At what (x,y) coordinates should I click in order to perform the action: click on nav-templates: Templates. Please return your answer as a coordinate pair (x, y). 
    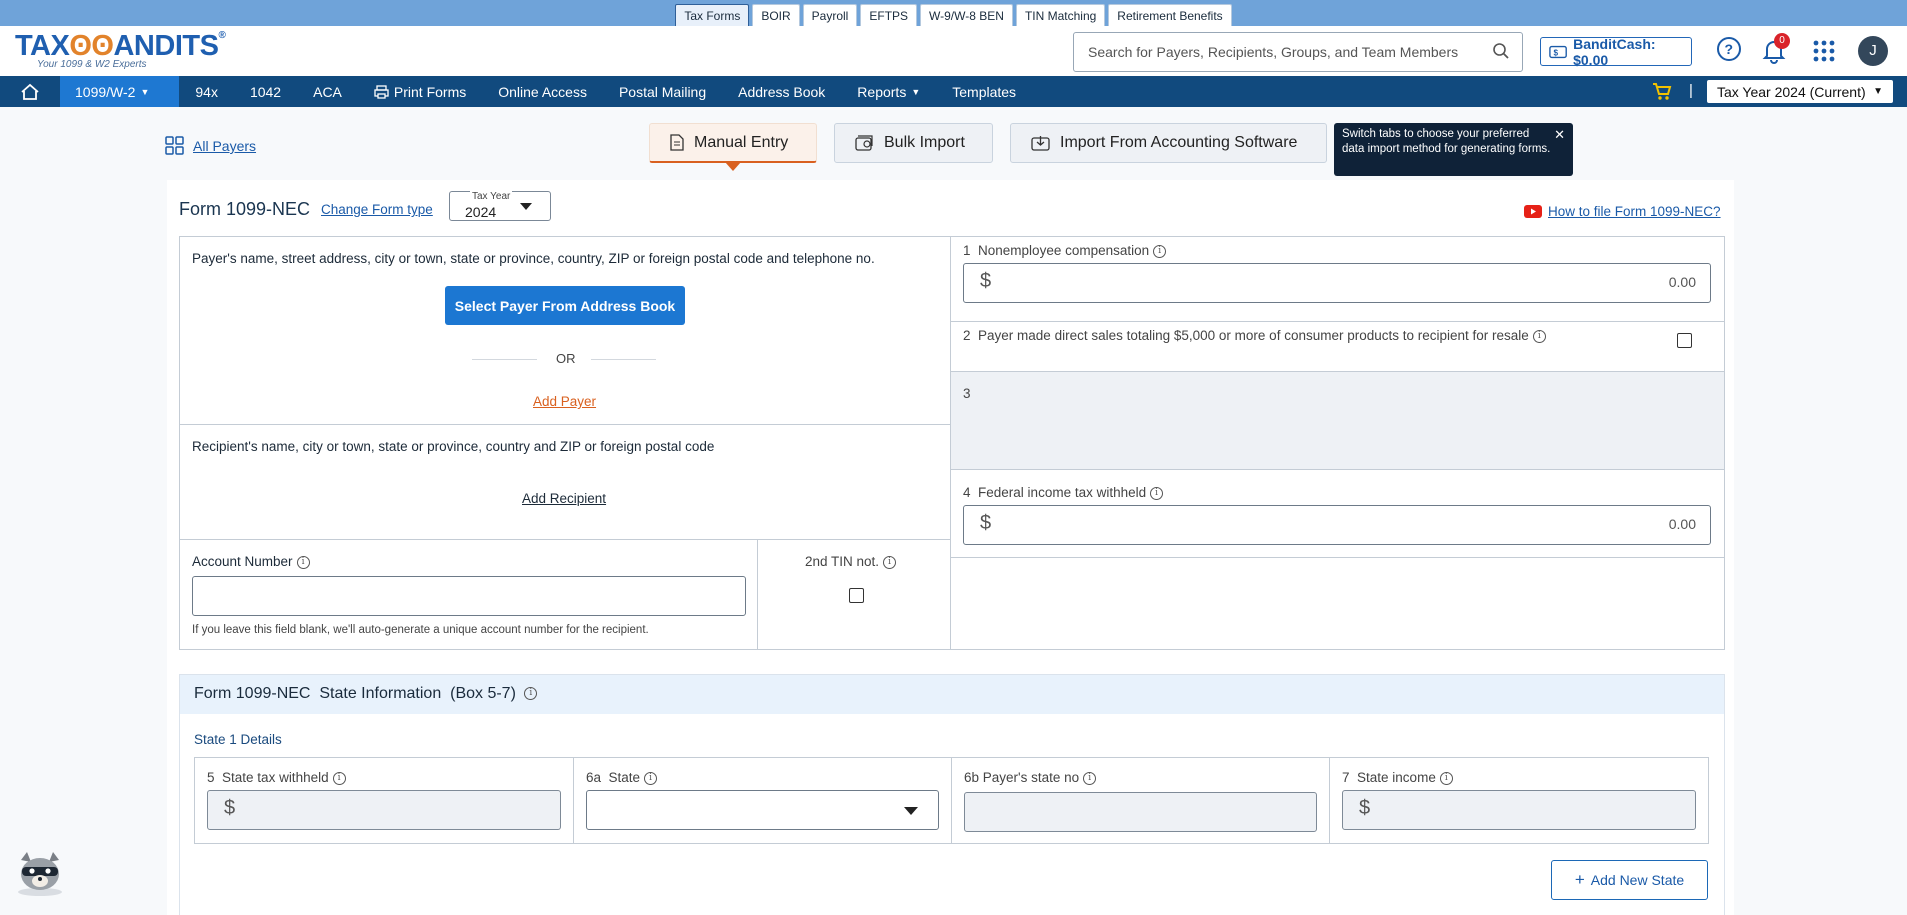
    Looking at the image, I should click on (984, 91).